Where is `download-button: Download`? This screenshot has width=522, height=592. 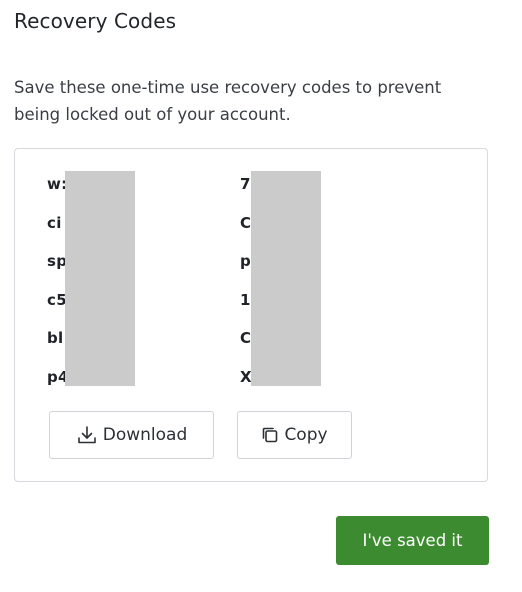 download-button: Download is located at coordinates (131, 435).